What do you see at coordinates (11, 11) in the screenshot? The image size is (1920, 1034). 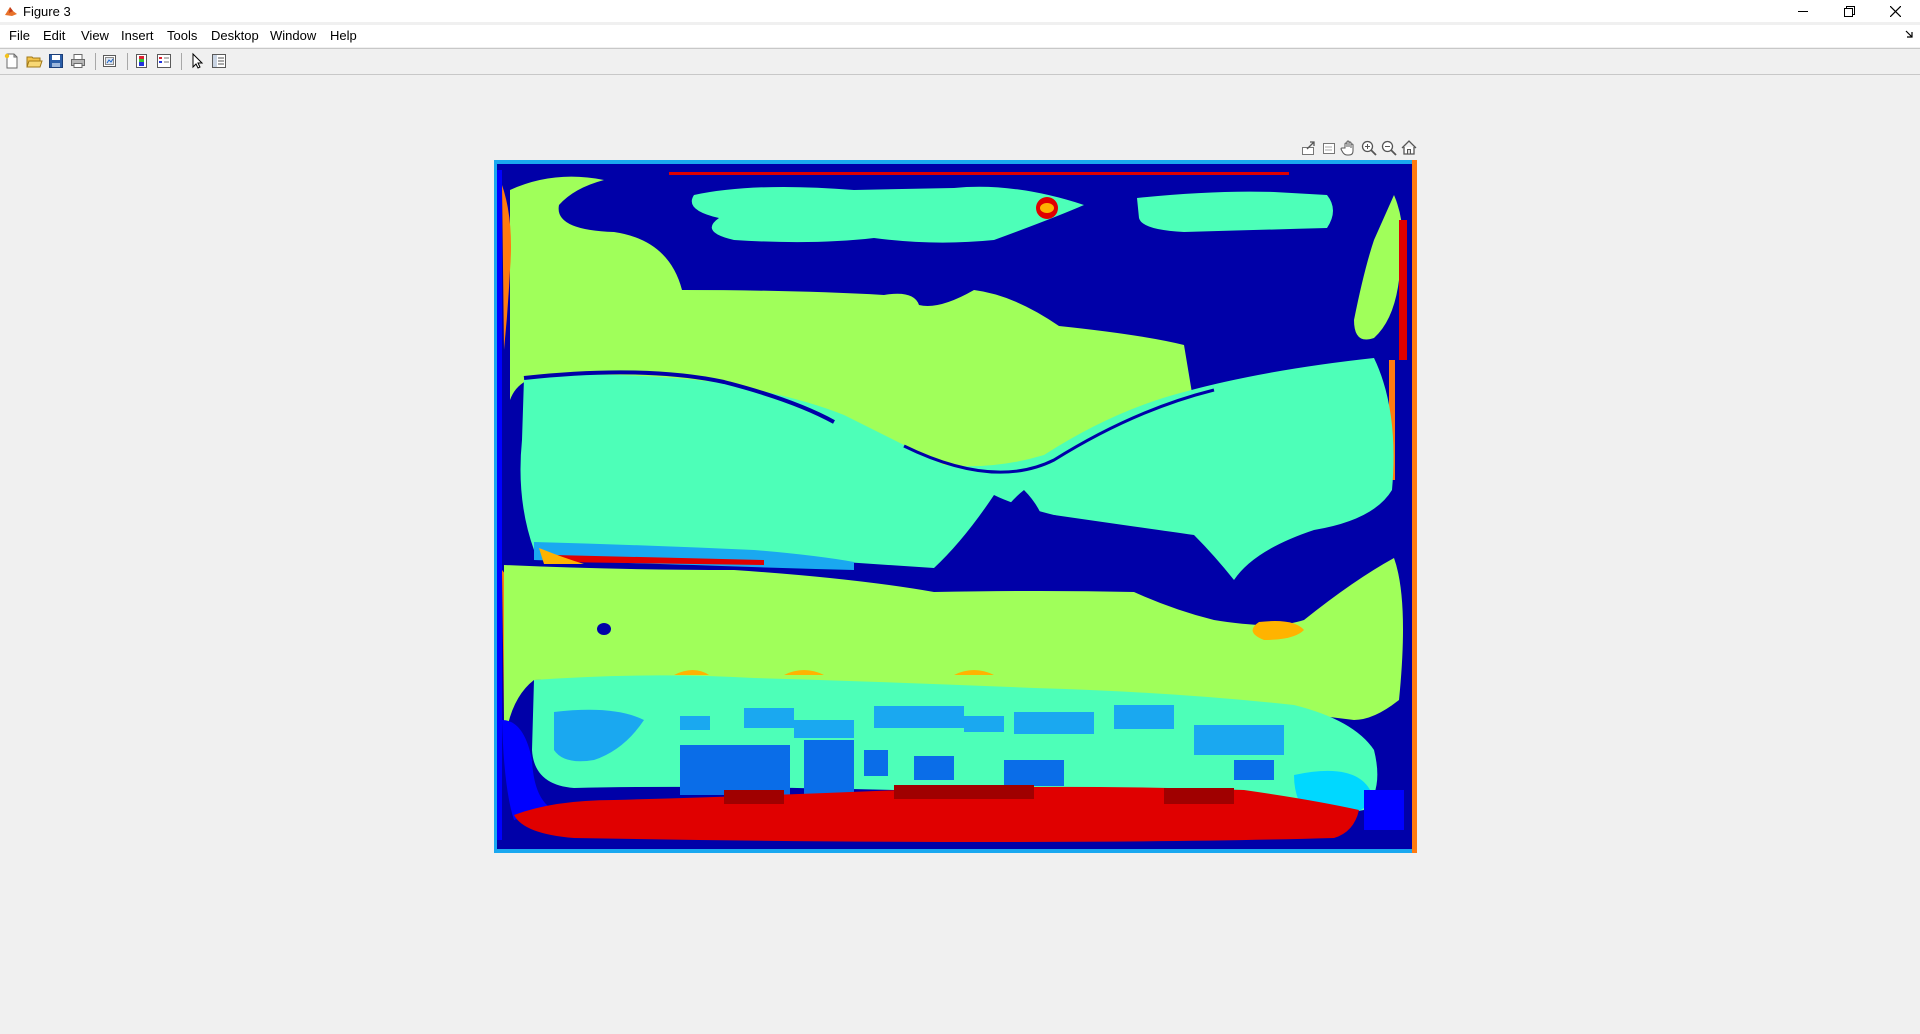 I see `matlab-icon` at bounding box center [11, 11].